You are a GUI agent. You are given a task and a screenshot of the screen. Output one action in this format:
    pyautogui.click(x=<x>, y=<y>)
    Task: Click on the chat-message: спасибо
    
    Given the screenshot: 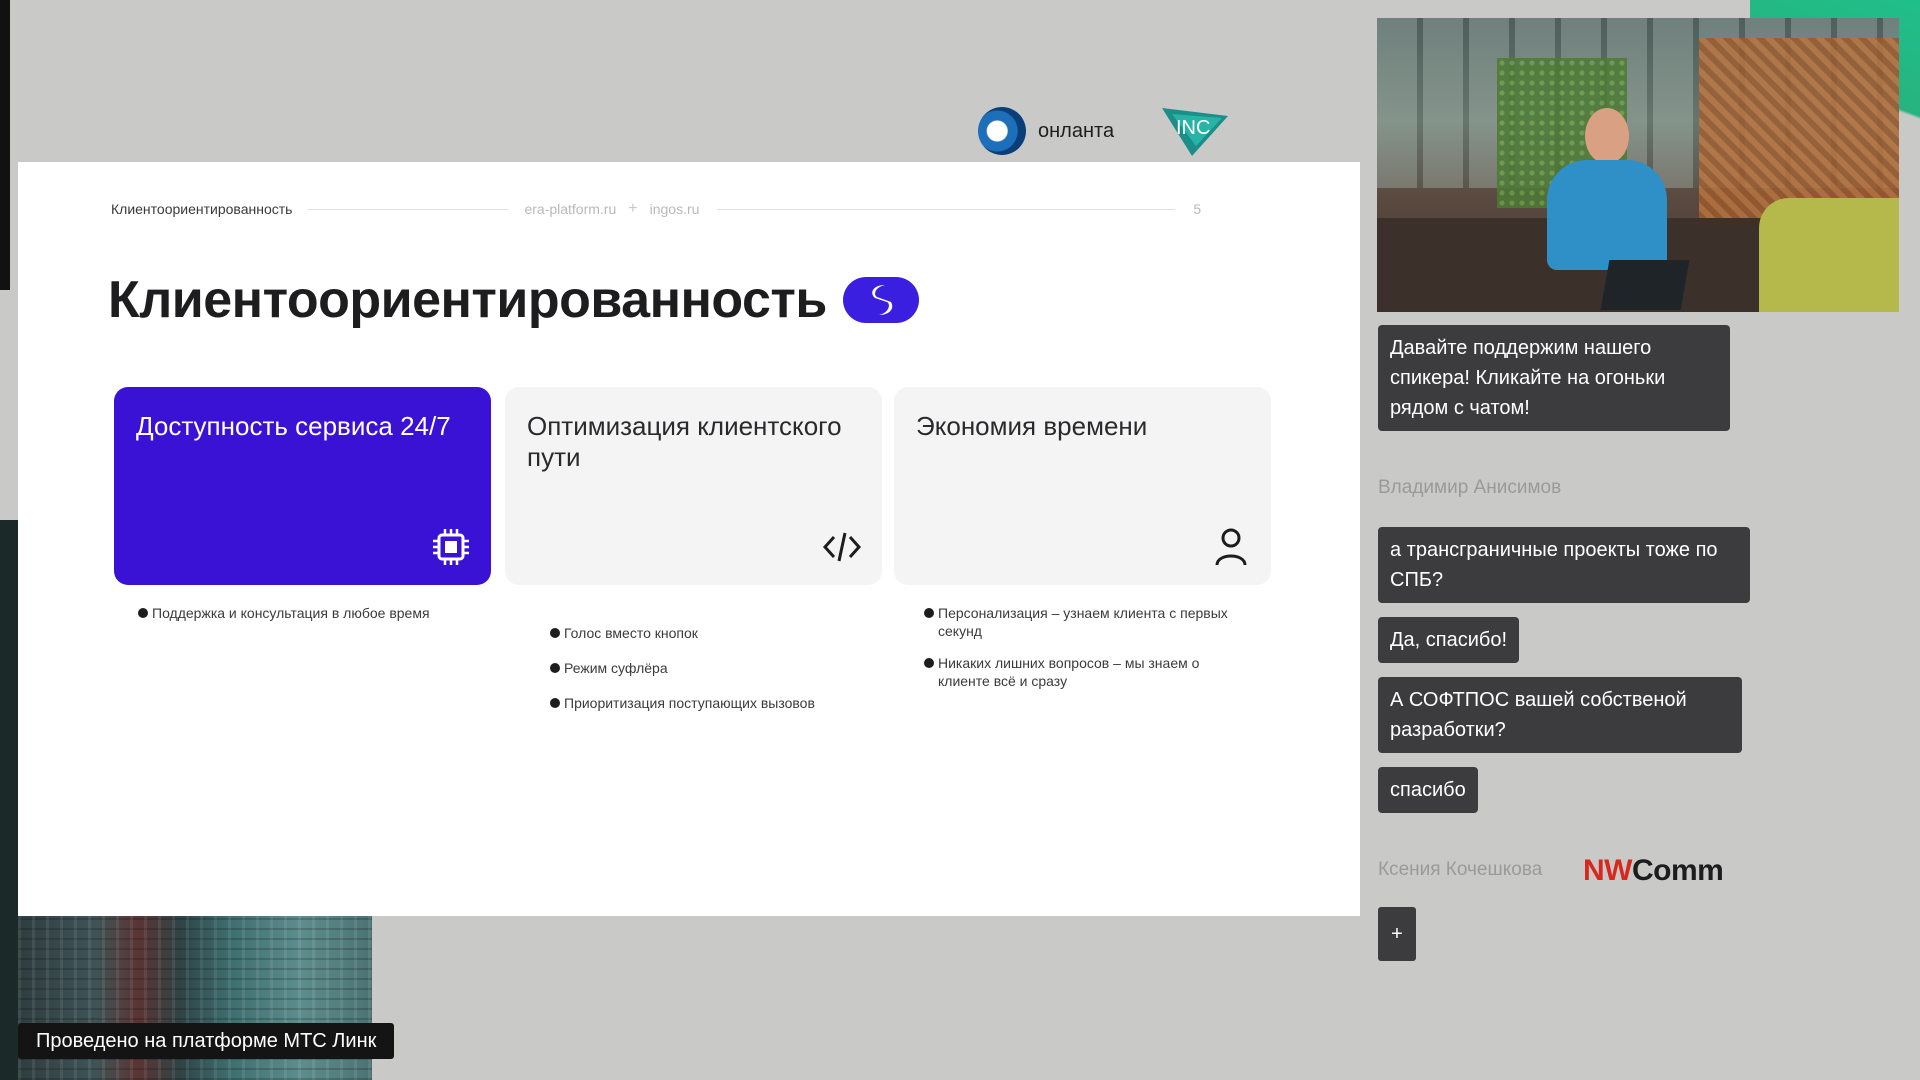 What is the action you would take?
    pyautogui.click(x=1428, y=790)
    